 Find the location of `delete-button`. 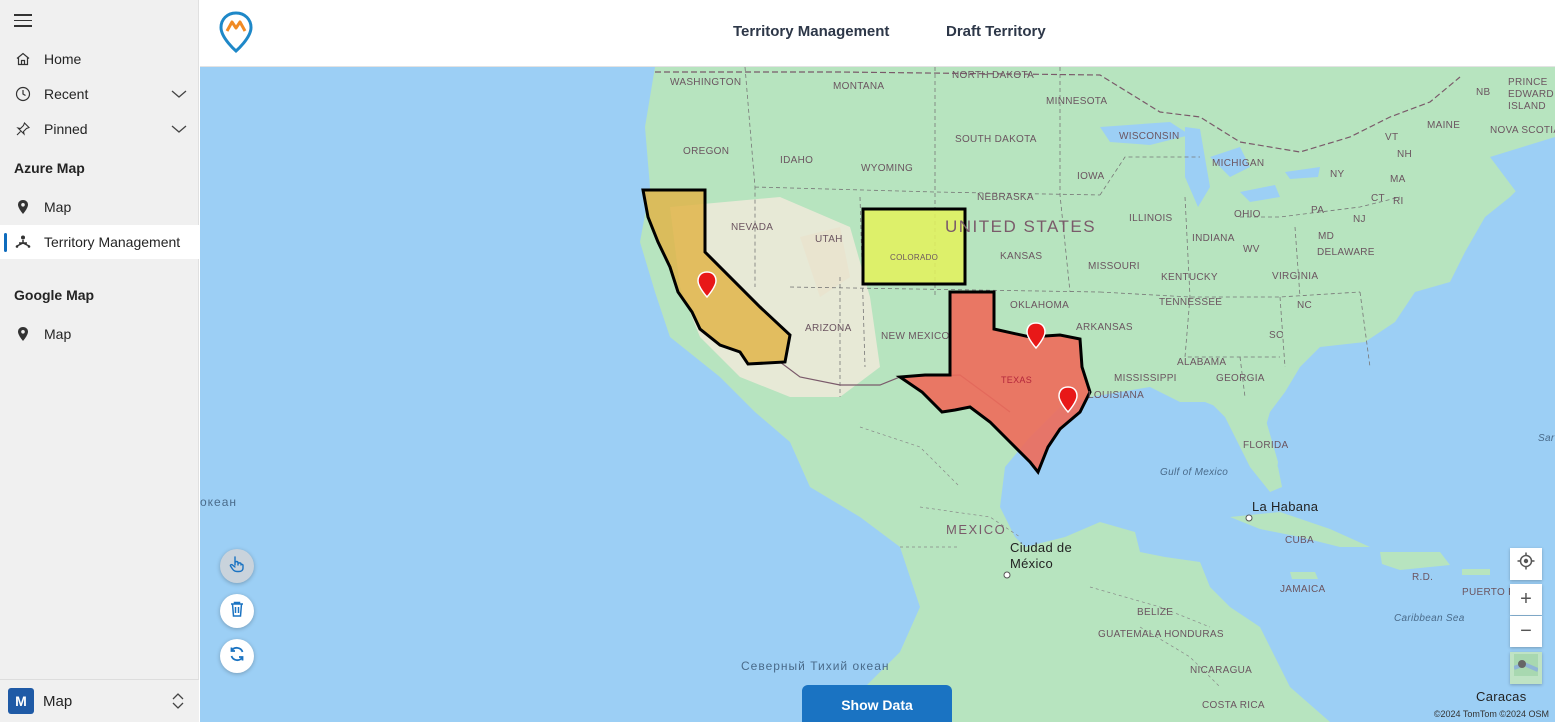

delete-button is located at coordinates (237, 611).